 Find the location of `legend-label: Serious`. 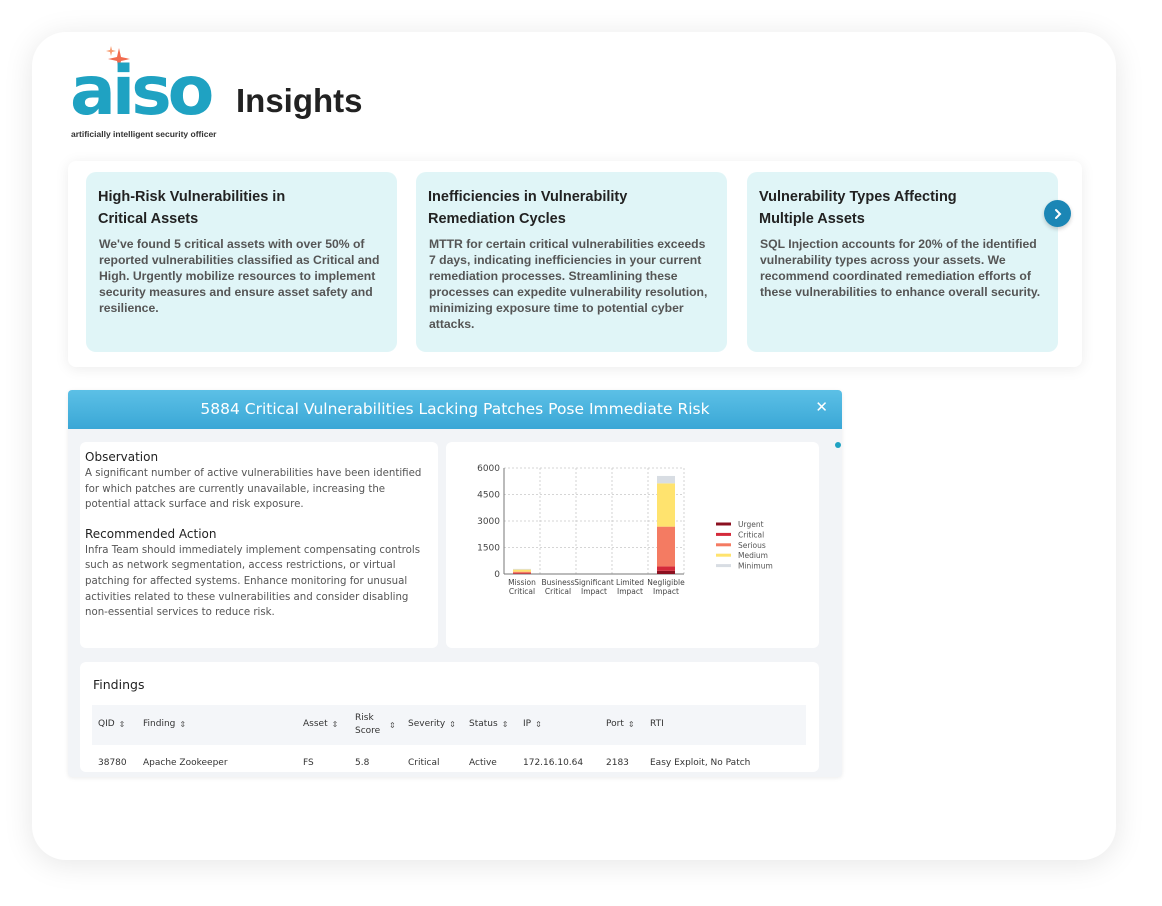

legend-label: Serious is located at coordinates (752, 545).